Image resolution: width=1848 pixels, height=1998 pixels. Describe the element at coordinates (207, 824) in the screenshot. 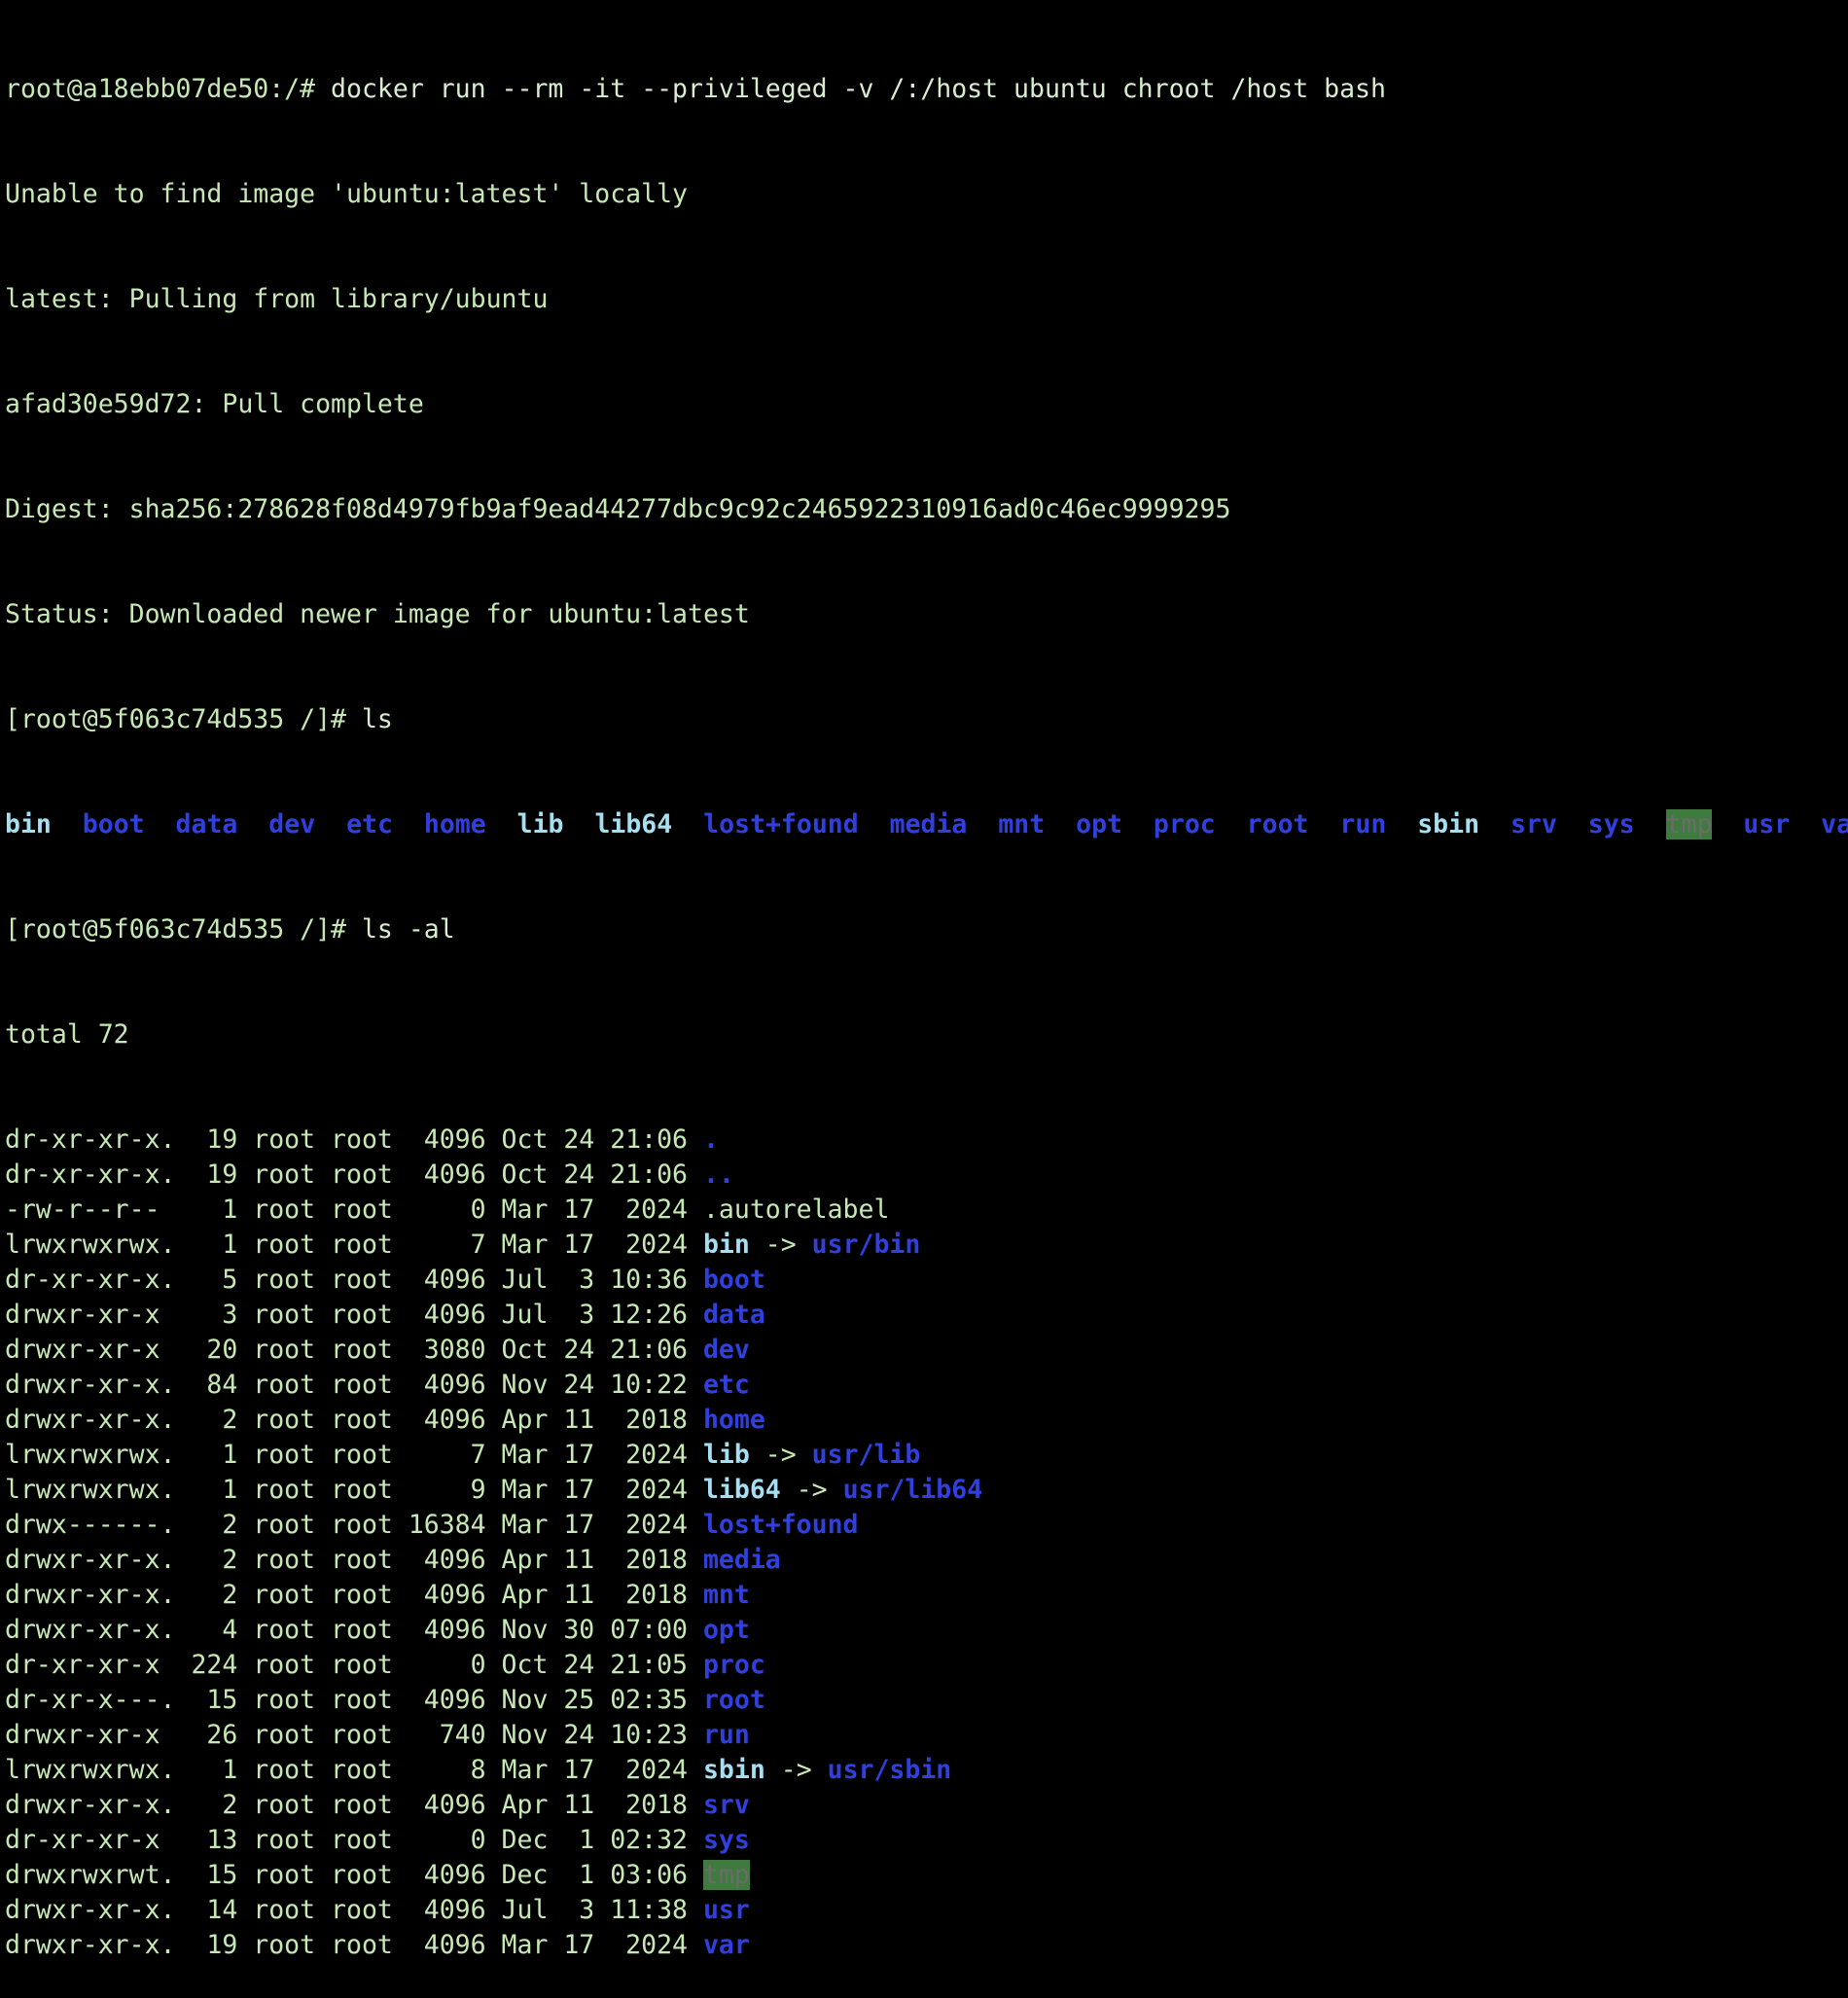

I see `file-entry-data: data` at that location.